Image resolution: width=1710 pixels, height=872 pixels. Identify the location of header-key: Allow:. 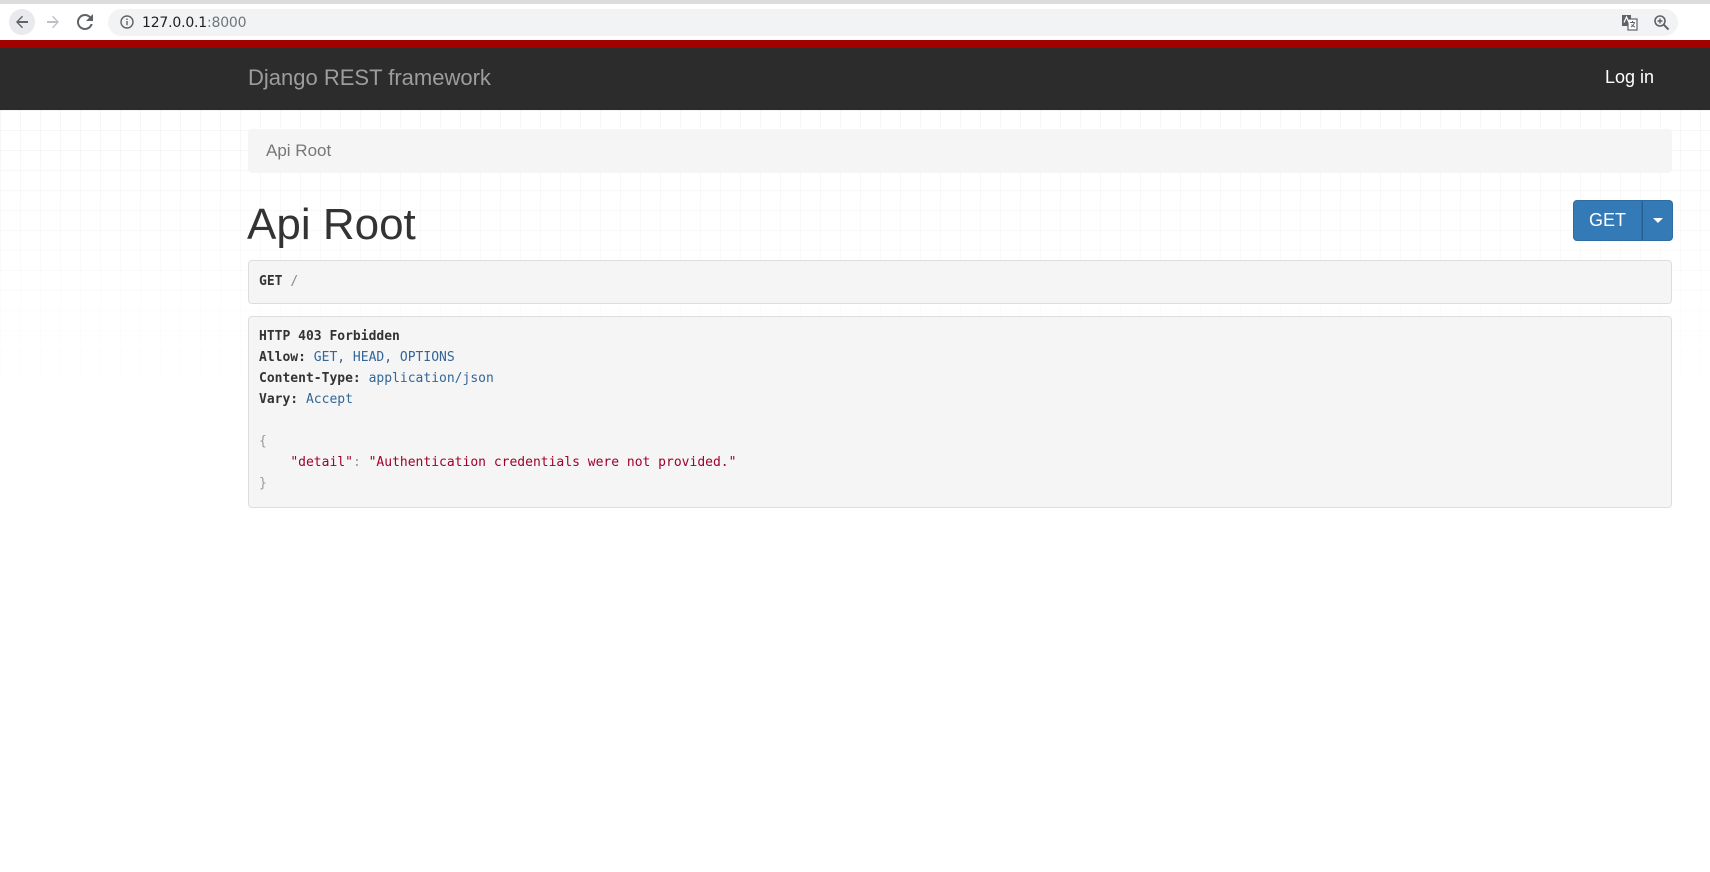
(282, 357).